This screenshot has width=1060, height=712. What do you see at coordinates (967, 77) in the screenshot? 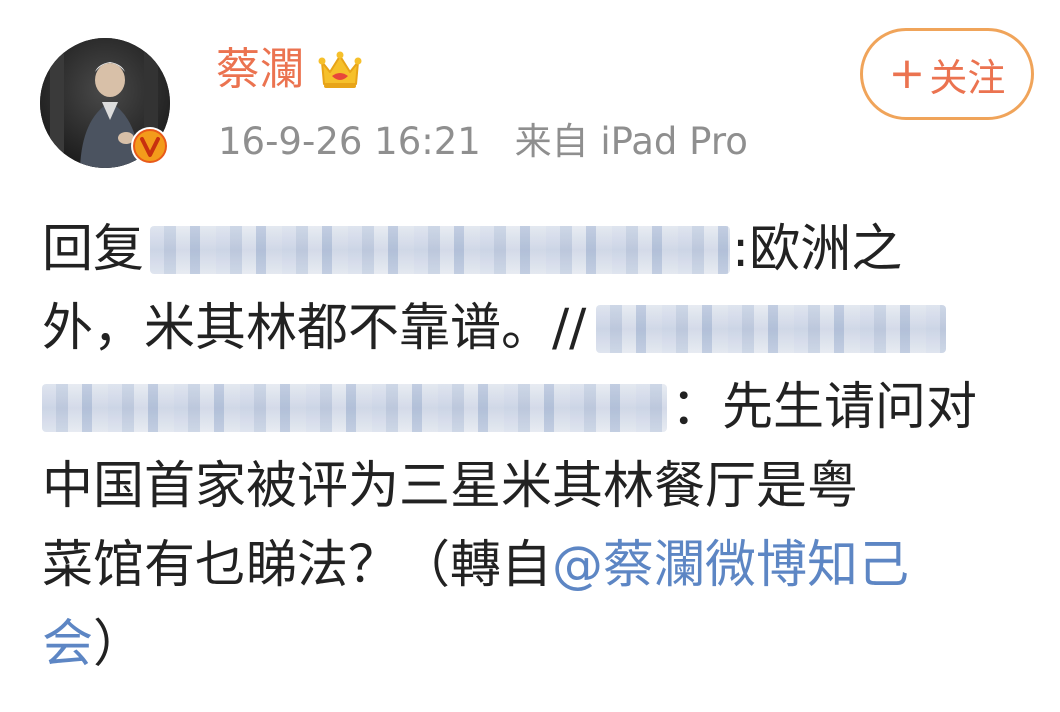
I see `follow-label: 关注` at bounding box center [967, 77].